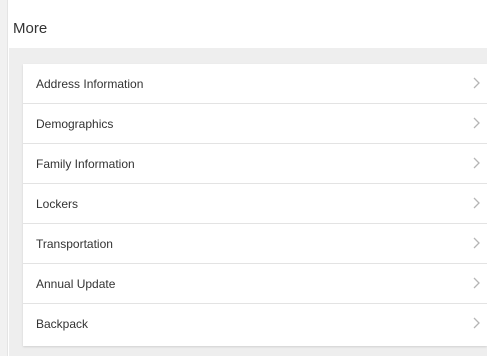  Describe the element at coordinates (62, 324) in the screenshot. I see `menu-item-label: Backpack` at that location.